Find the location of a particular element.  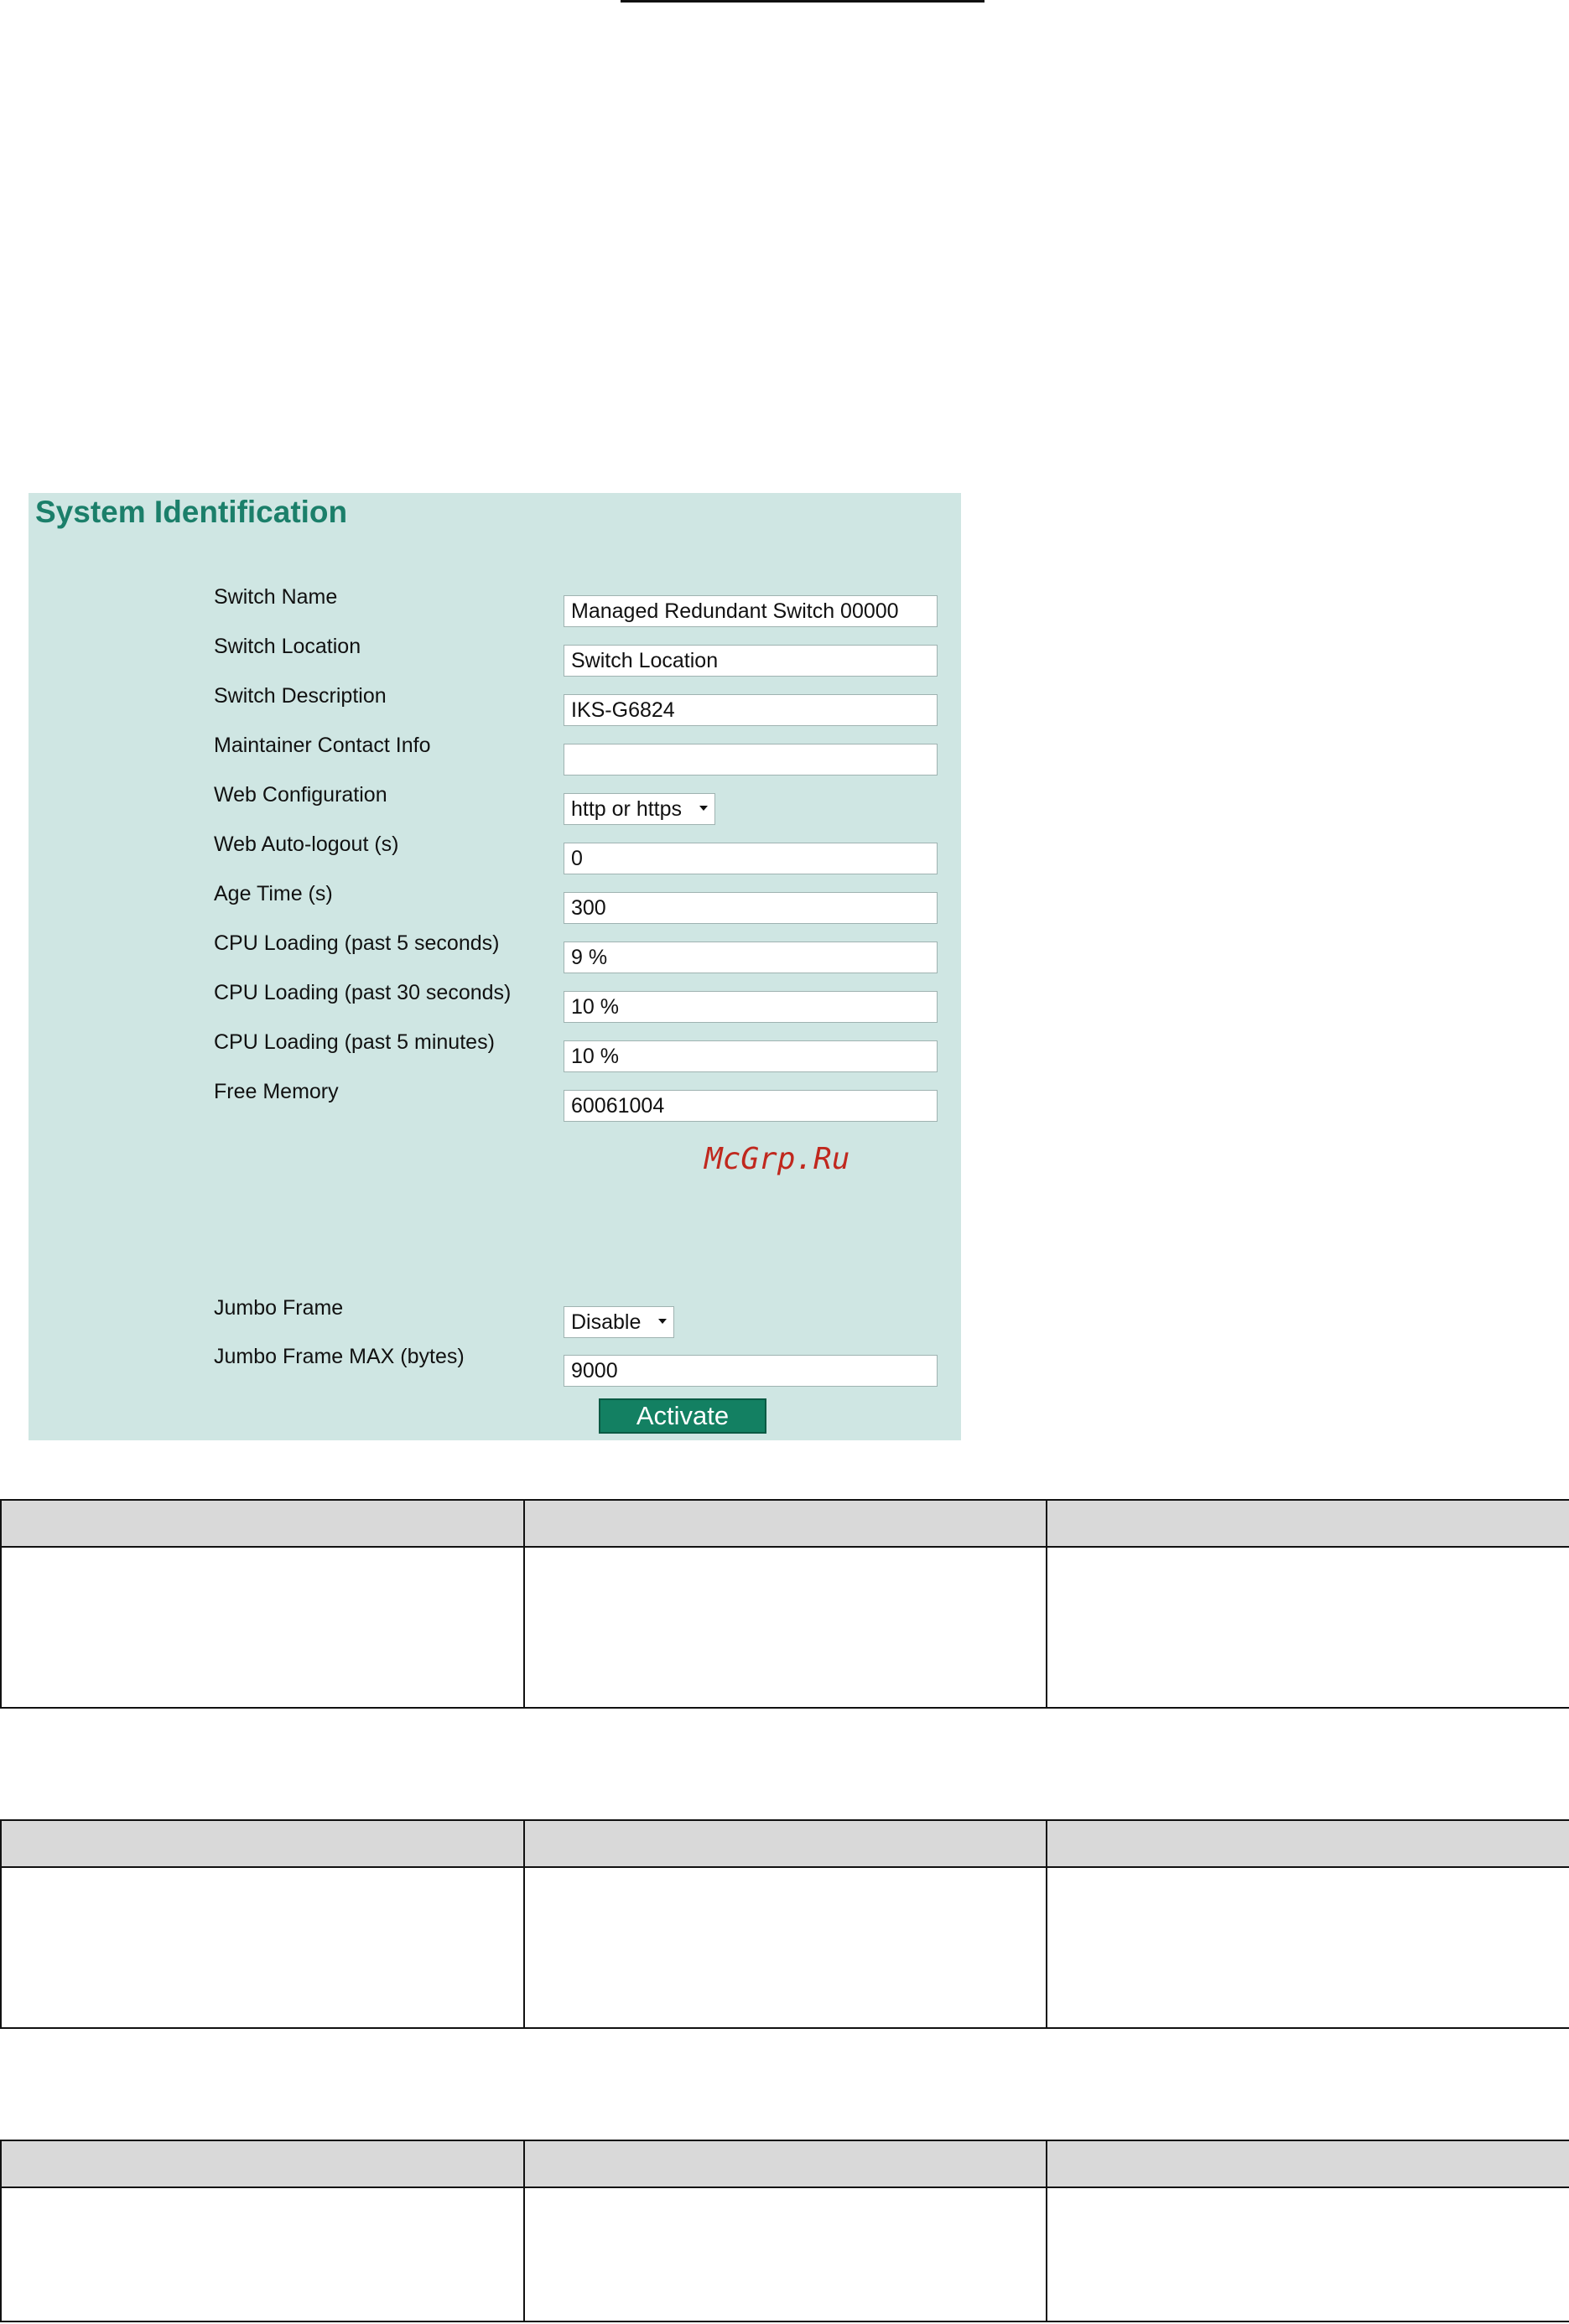

activate-button: Activate is located at coordinates (682, 1416).